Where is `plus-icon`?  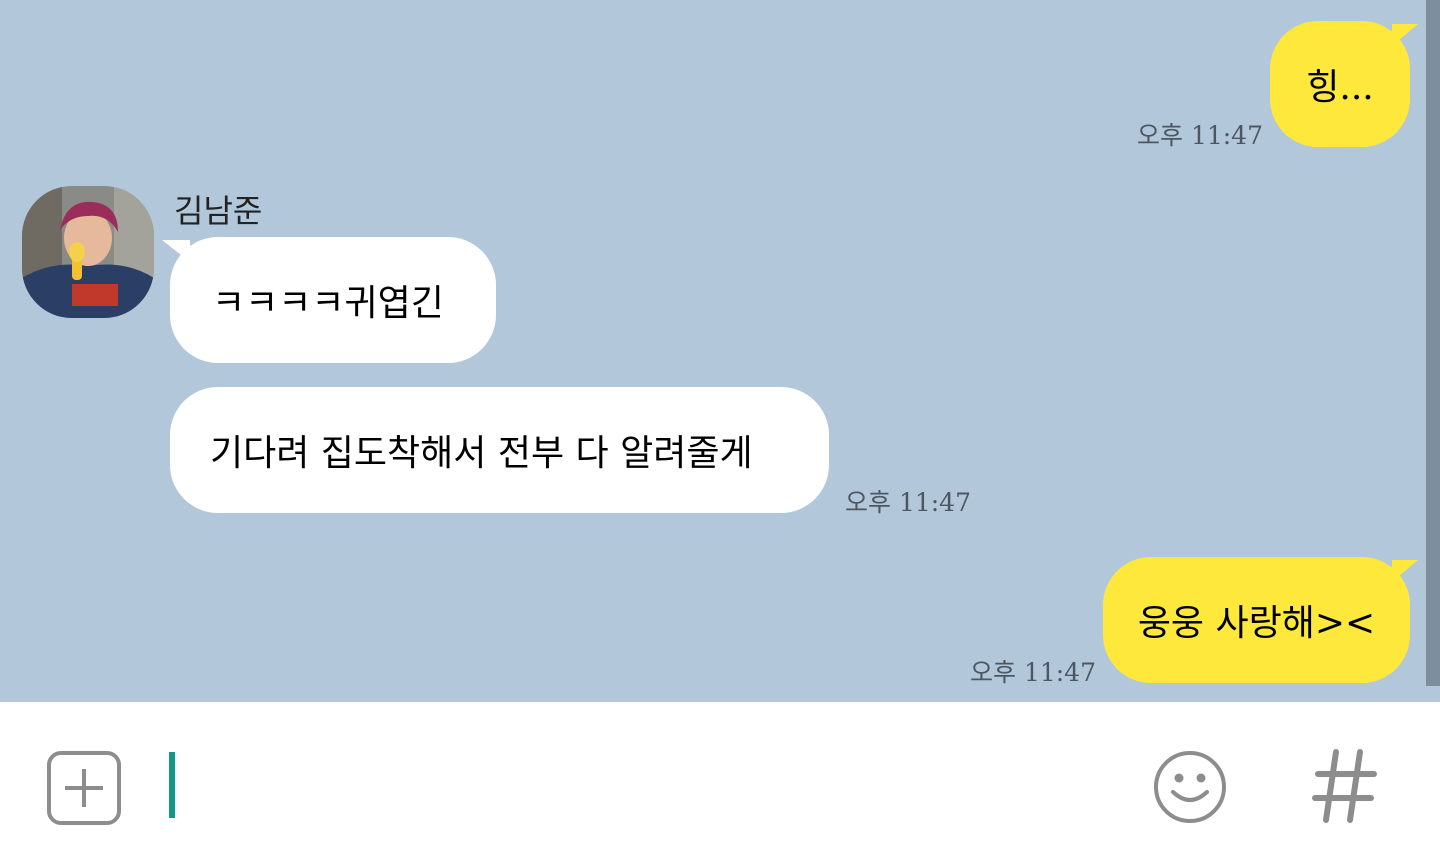
plus-icon is located at coordinates (84, 788).